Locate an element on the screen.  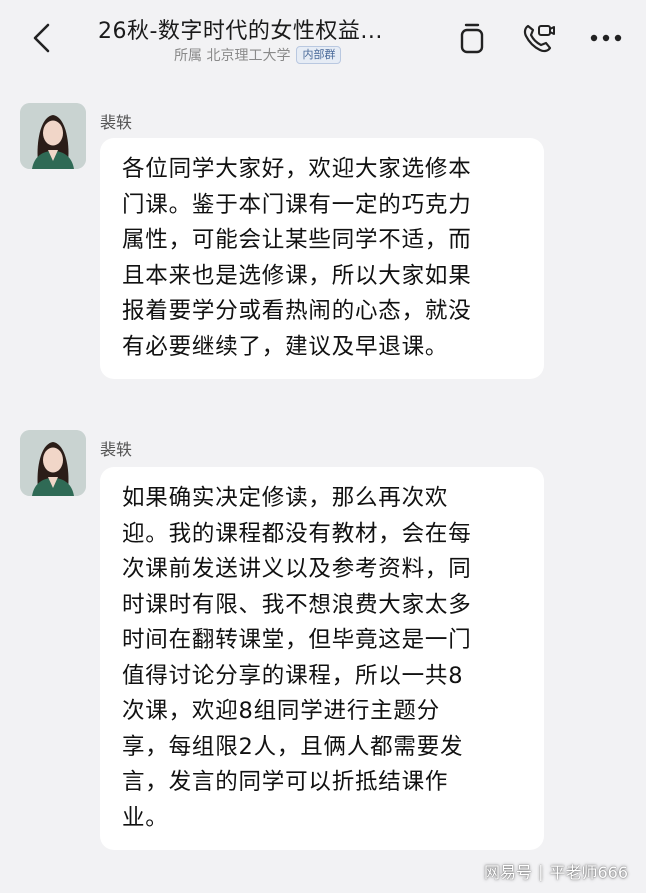
message-text-line: 值得讨论分享的课程，所以一共8 is located at coordinates (293, 675).